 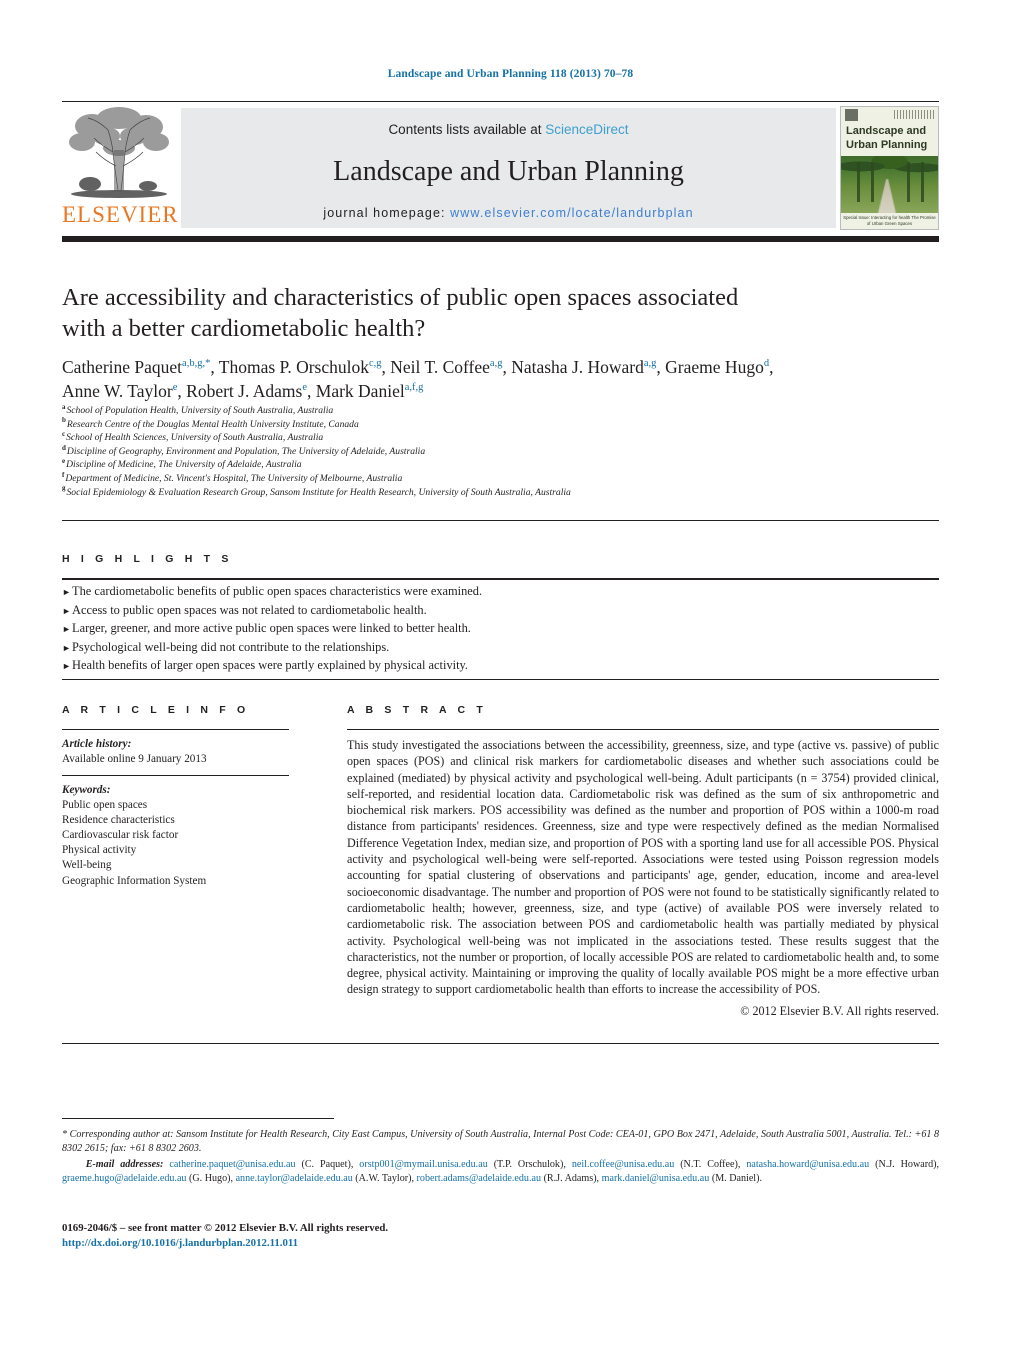 I want to click on author-affiliation-marks: e, so click(x=305, y=388).